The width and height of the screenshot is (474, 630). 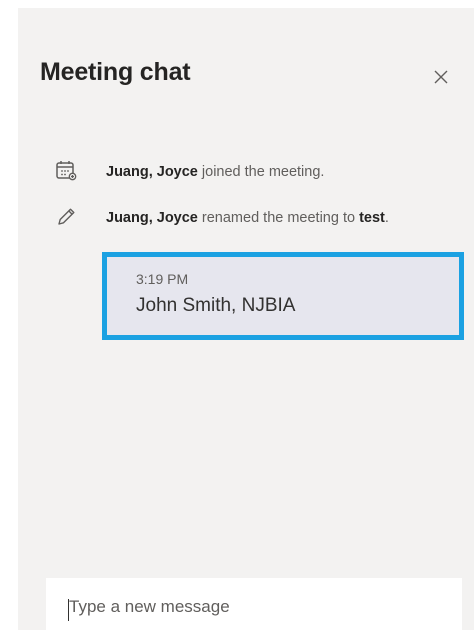 I want to click on message-author: John Smith, NJBIA, so click(x=216, y=305).